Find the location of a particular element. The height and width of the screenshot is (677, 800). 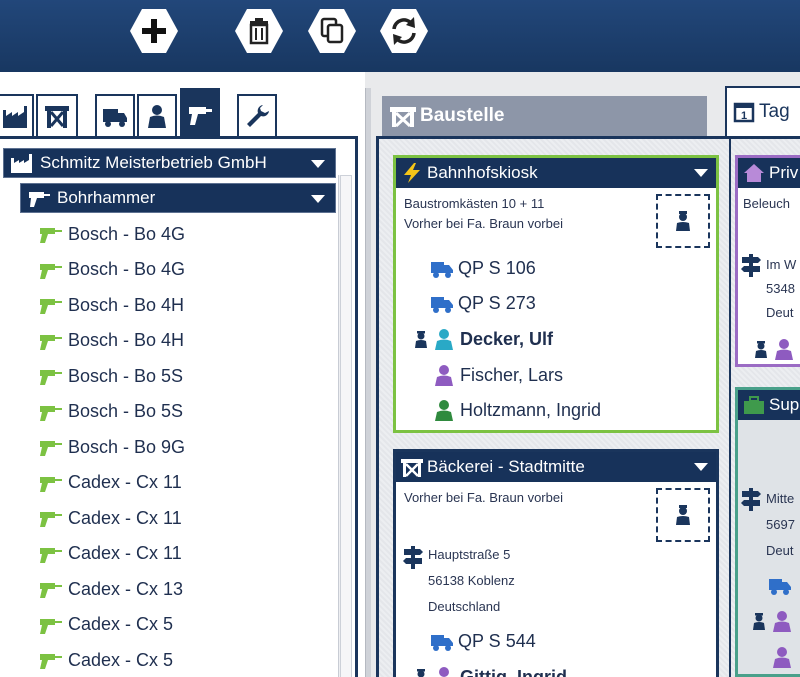

vehicle-row is located at coordinates (782, 585).